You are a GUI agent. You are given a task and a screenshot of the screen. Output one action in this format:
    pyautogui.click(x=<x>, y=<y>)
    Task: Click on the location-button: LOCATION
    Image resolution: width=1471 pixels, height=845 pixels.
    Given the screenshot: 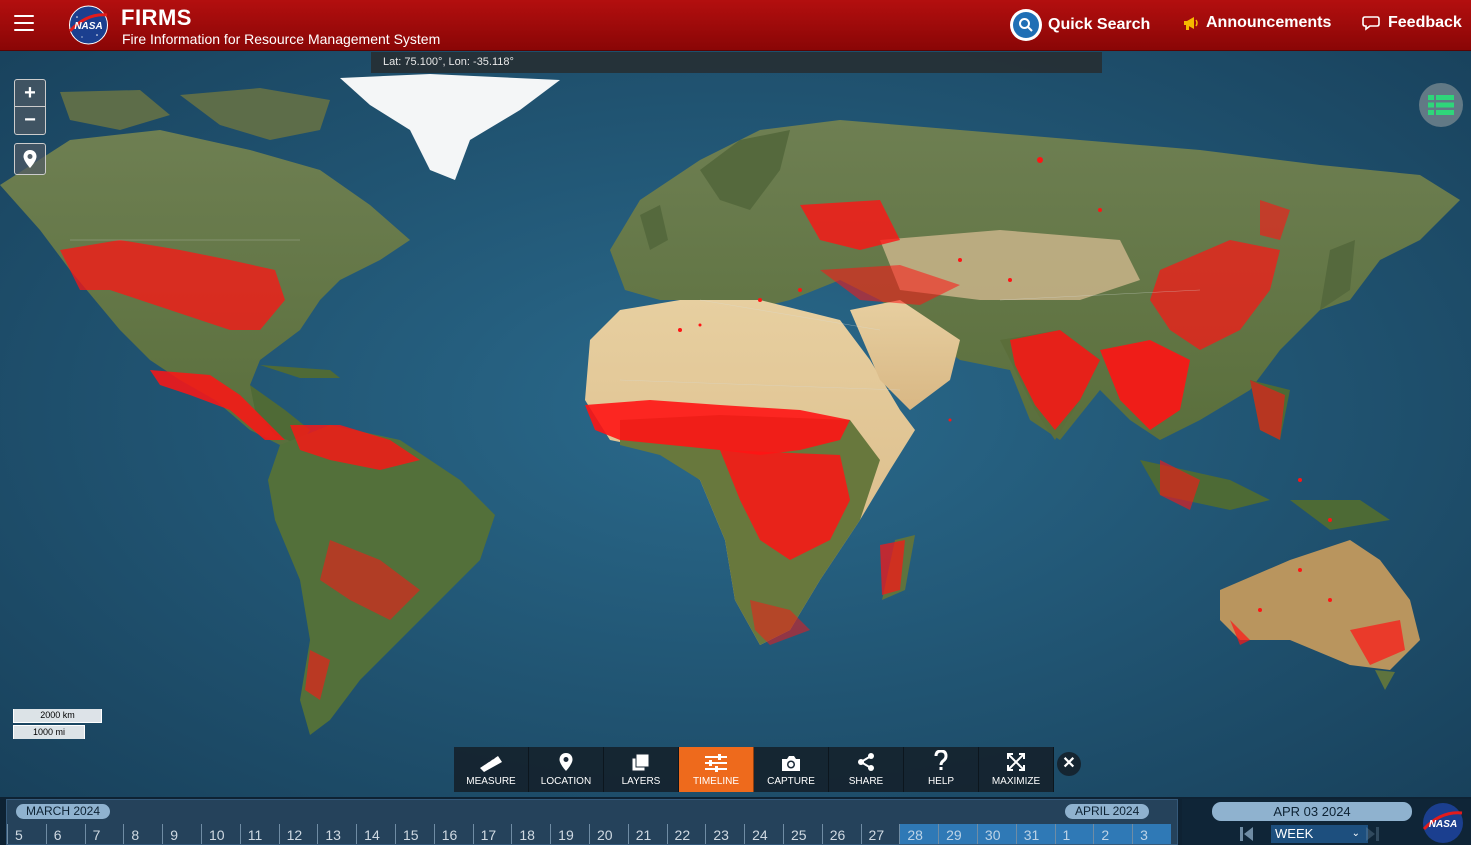 What is the action you would take?
    pyautogui.click(x=566, y=769)
    